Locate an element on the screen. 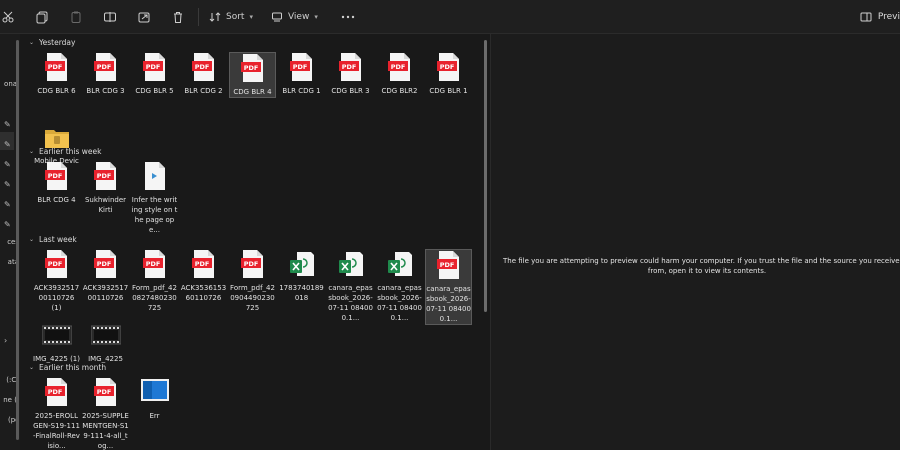 This screenshot has width=900, height=450. file-name: ACK393251700110726 (1) is located at coordinates (56, 298).